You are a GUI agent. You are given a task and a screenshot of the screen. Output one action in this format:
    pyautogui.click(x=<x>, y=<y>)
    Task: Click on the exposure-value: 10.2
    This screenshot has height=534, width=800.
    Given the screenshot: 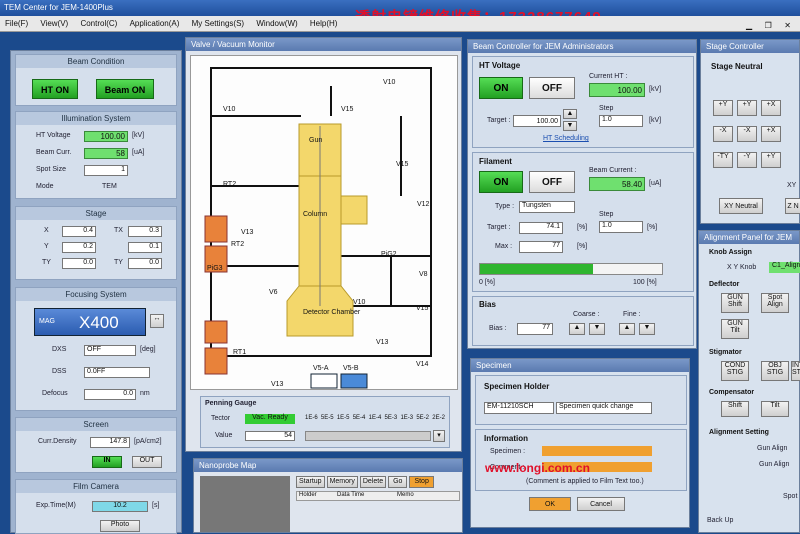 What is the action you would take?
    pyautogui.click(x=120, y=506)
    